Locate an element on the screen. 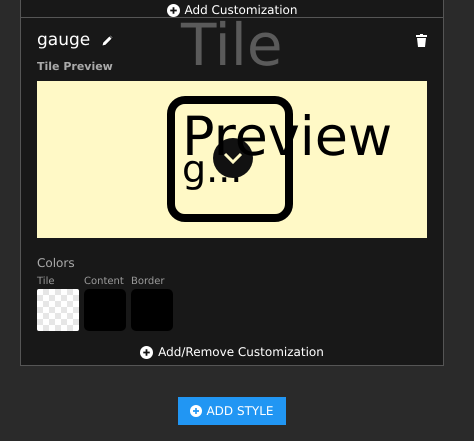  swatch-label: Content is located at coordinates (104, 281).